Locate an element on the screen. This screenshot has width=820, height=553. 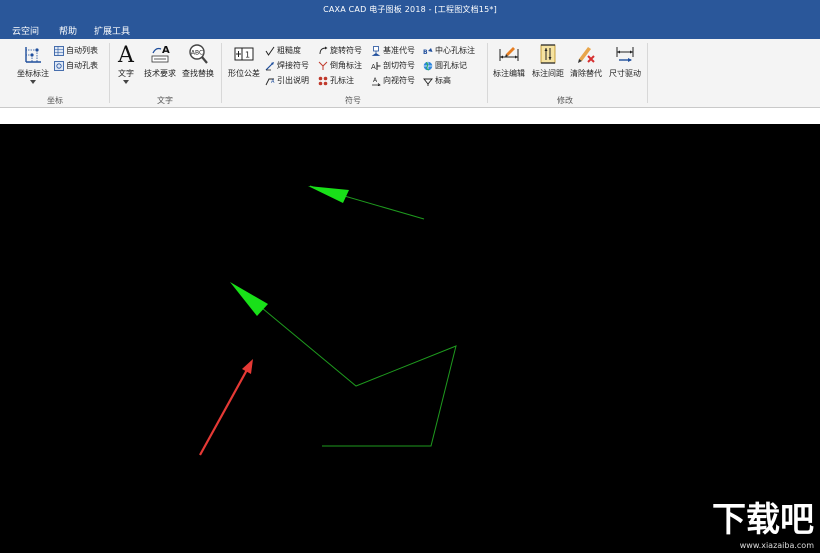
tolerance-icon: 1 is located at coordinates (244, 54).